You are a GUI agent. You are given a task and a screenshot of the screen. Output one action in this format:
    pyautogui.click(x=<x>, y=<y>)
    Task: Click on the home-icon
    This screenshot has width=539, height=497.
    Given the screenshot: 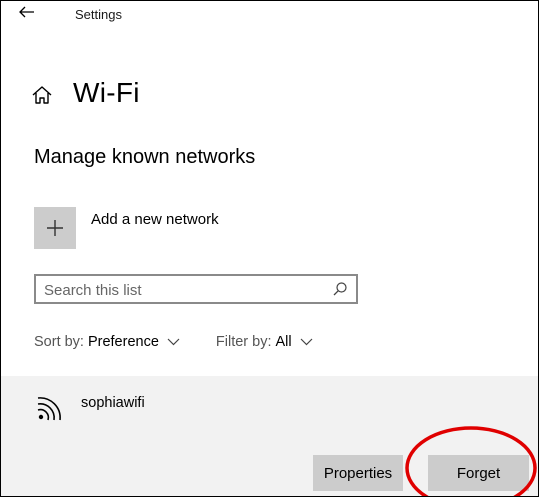 What is the action you would take?
    pyautogui.click(x=42, y=95)
    